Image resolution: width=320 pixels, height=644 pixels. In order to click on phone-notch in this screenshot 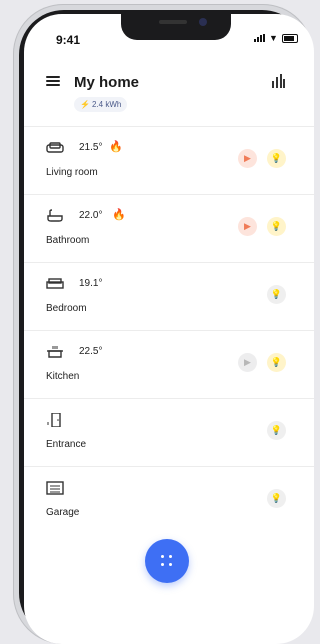, I will do `click(176, 27)`.